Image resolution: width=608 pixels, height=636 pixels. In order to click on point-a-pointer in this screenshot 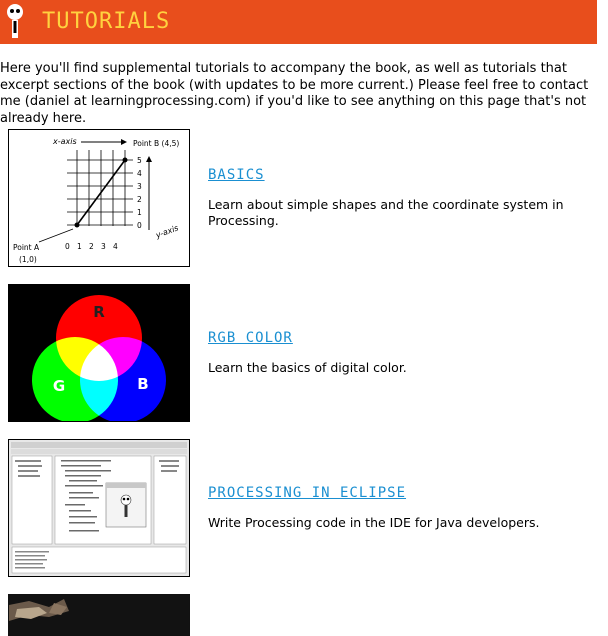, I will do `click(56, 235)`.